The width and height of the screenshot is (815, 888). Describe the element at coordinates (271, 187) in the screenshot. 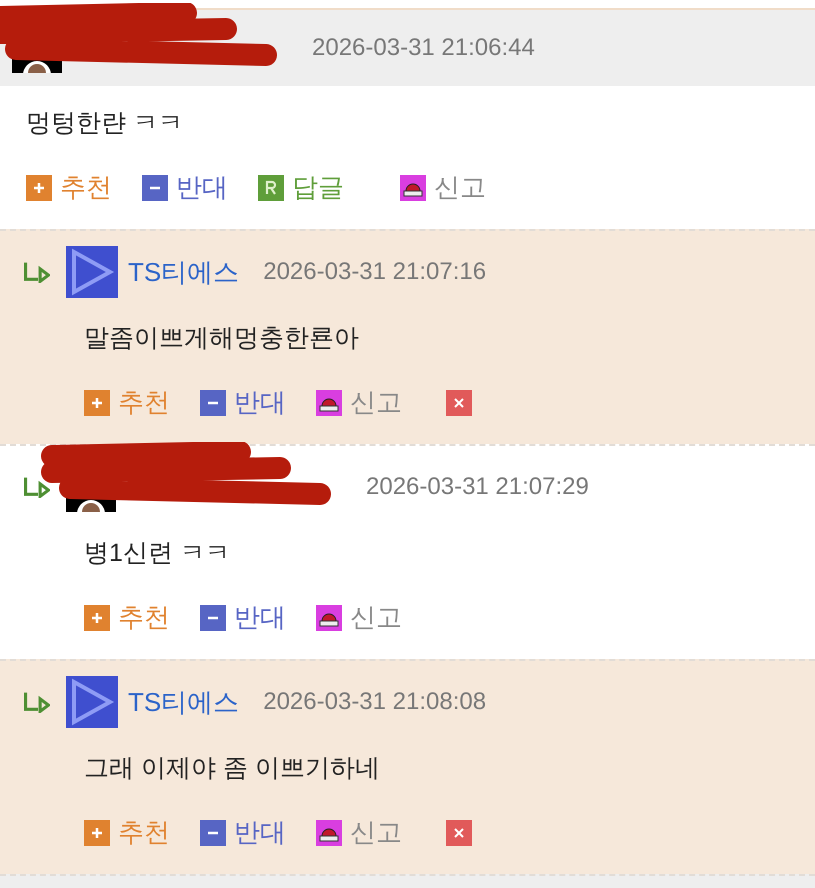

I see `reply-icon` at that location.